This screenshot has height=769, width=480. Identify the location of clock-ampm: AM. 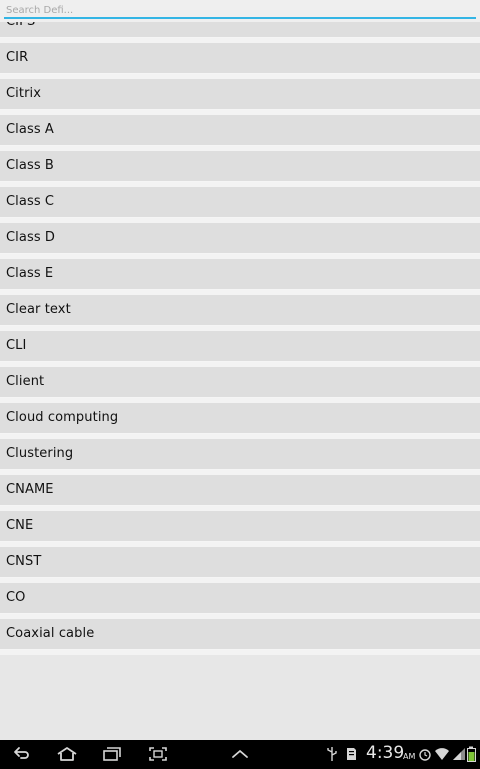
(409, 756).